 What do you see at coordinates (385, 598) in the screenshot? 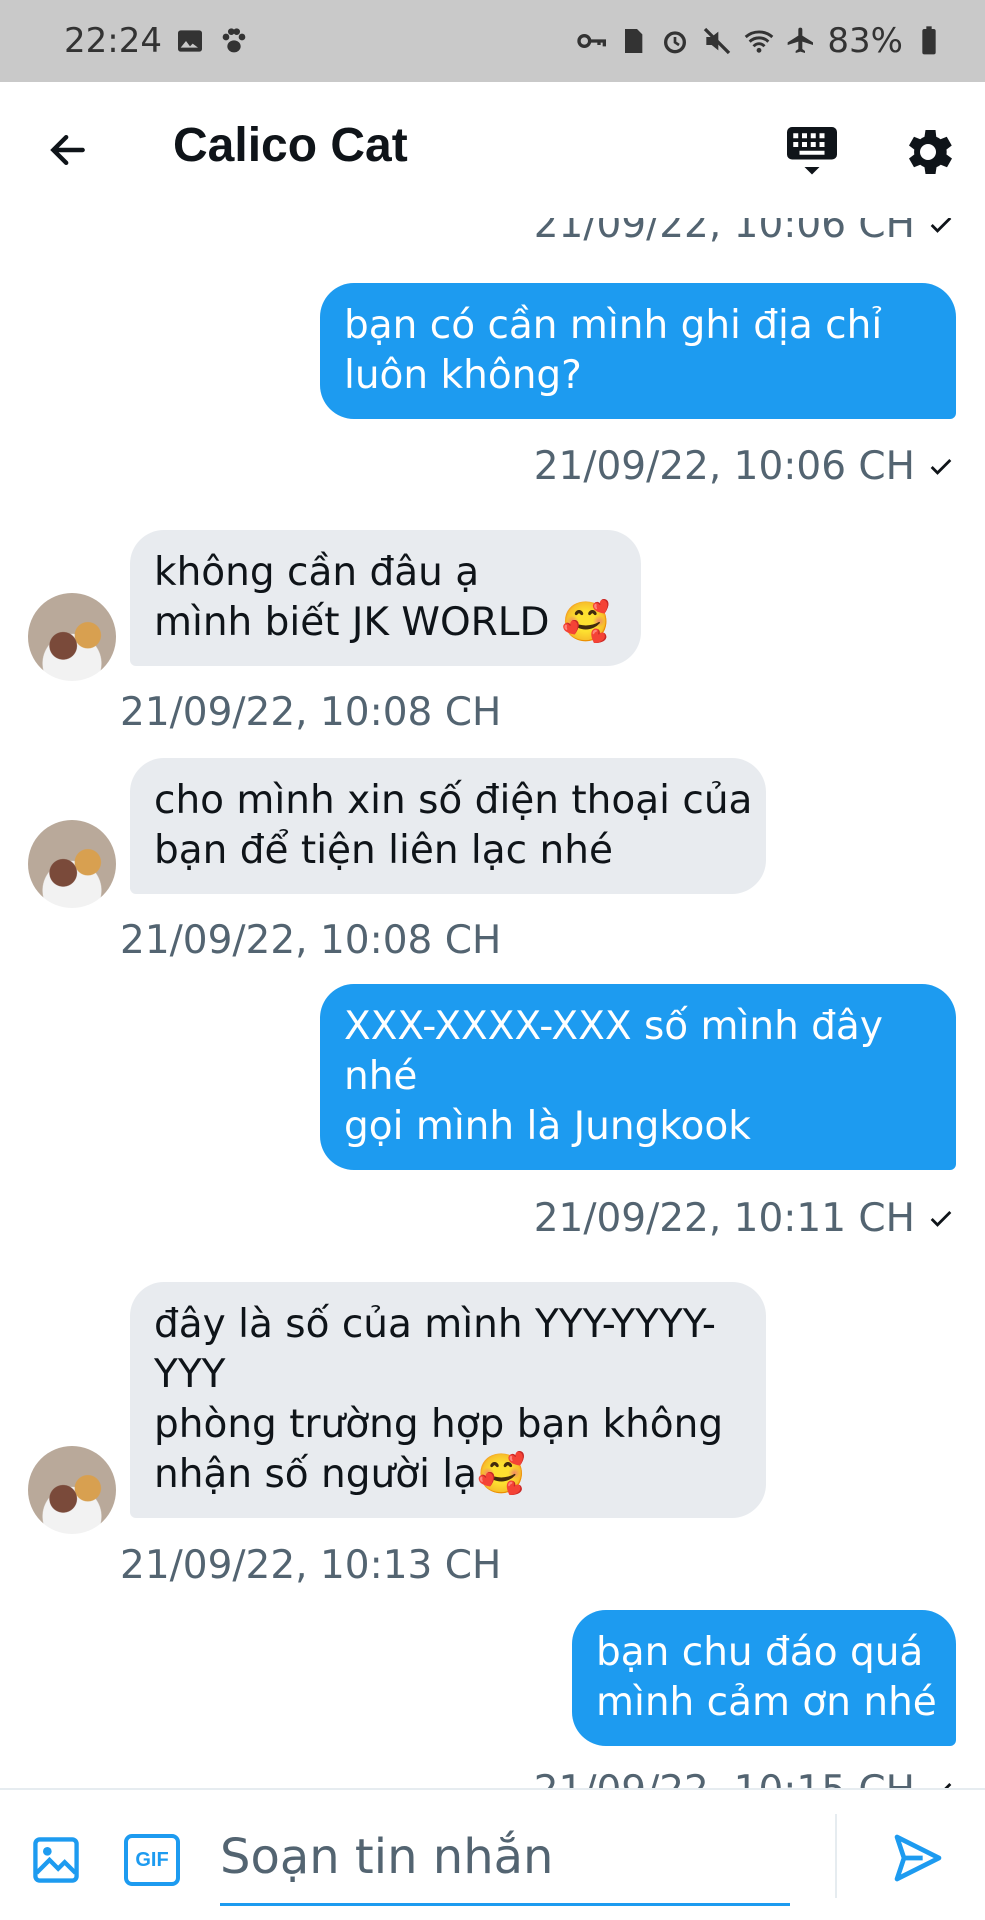
I see `incoming-message-bubble: không cần đâu ạ mình biết JK WORLD 🥰` at bounding box center [385, 598].